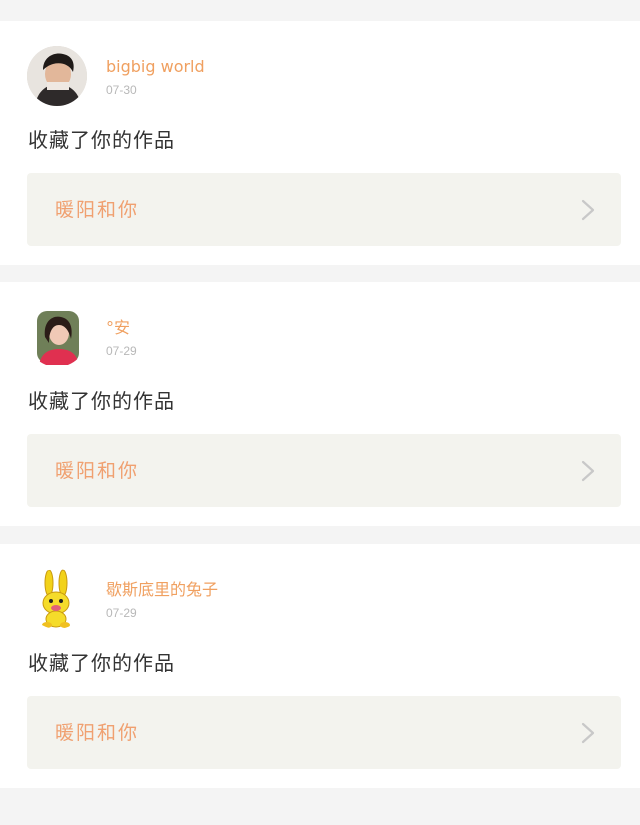 The image size is (640, 825). Describe the element at coordinates (162, 590) in the screenshot. I see `username: 歇斯底里的兔子` at that location.